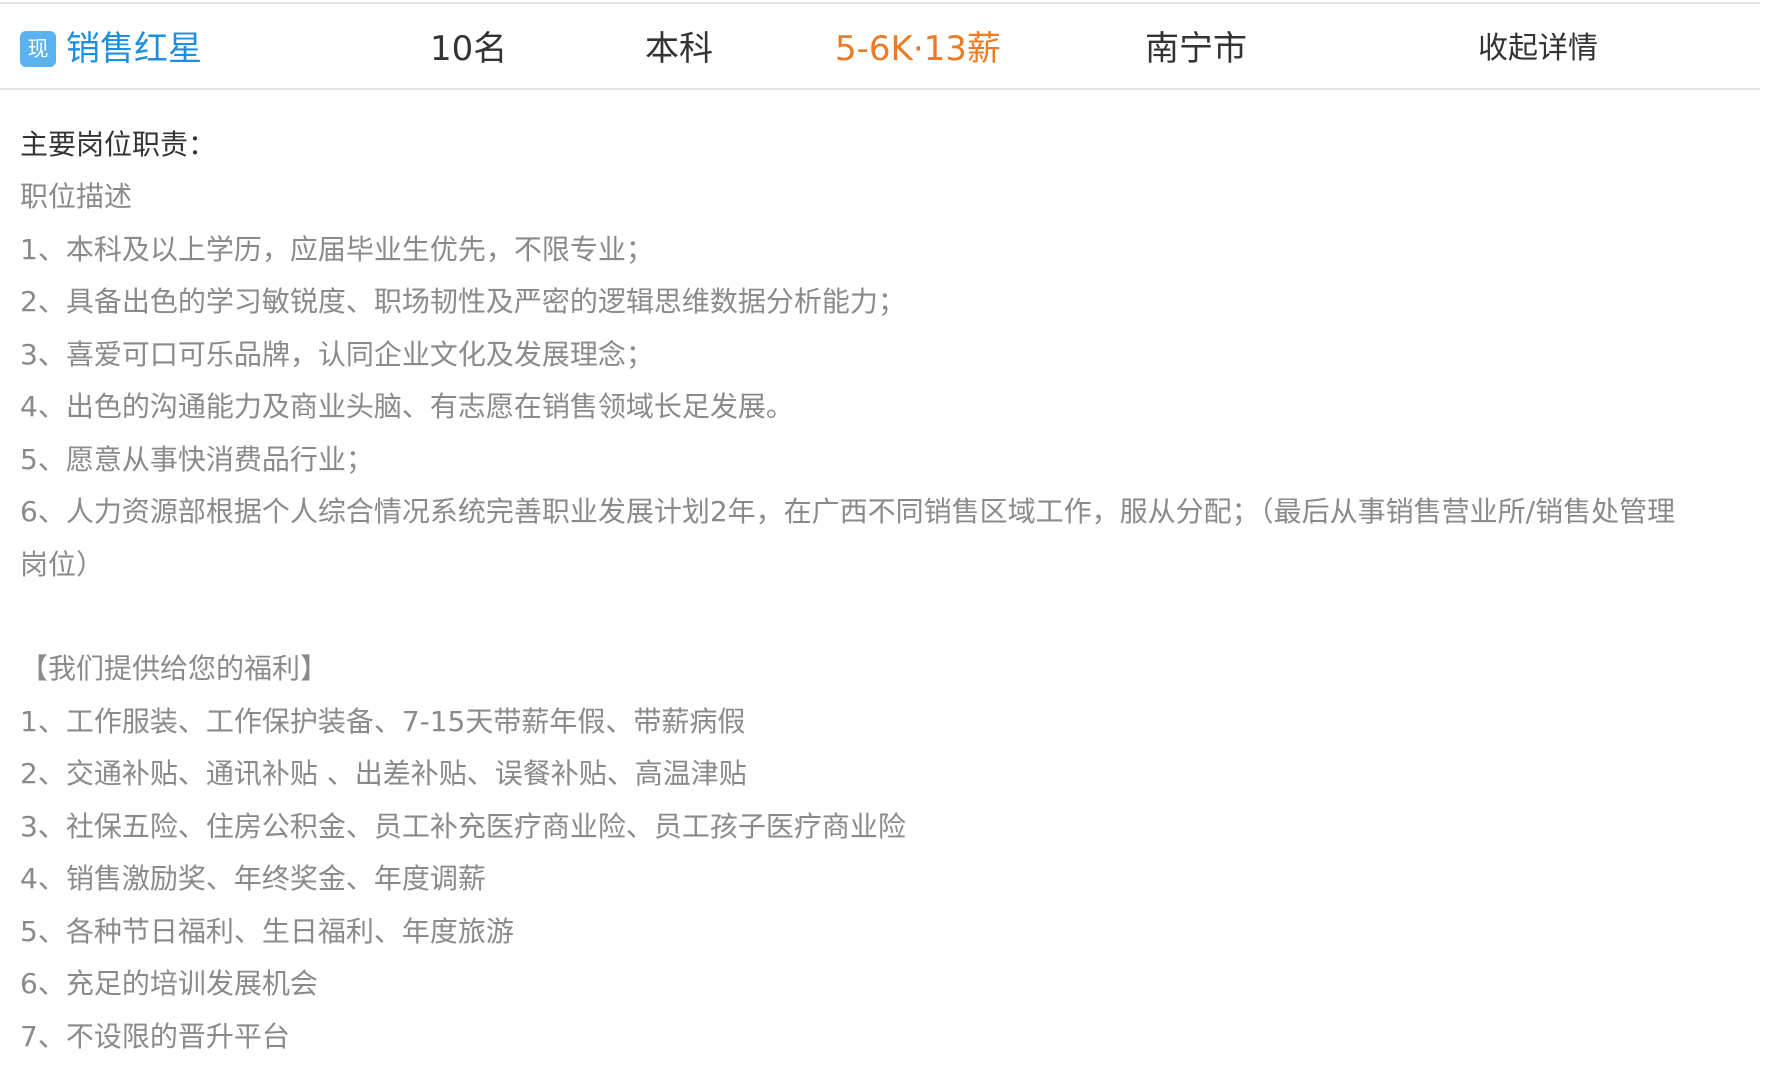  Describe the element at coordinates (383, 721) in the screenshot. I see `benefit-item: 1、工作服装、工作保护装备、7-15天带薪年假、带薪病假` at that location.